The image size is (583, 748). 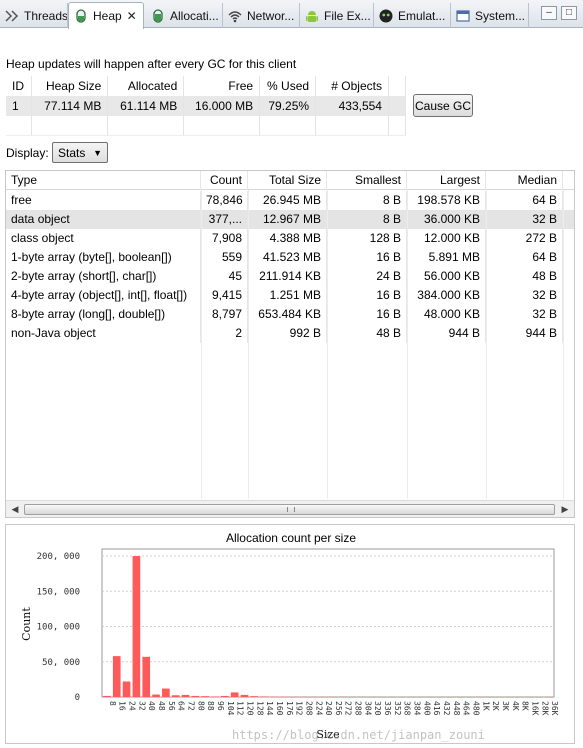 What do you see at coordinates (224, 295) in the screenshot?
I see `cell-count: 9,415` at bounding box center [224, 295].